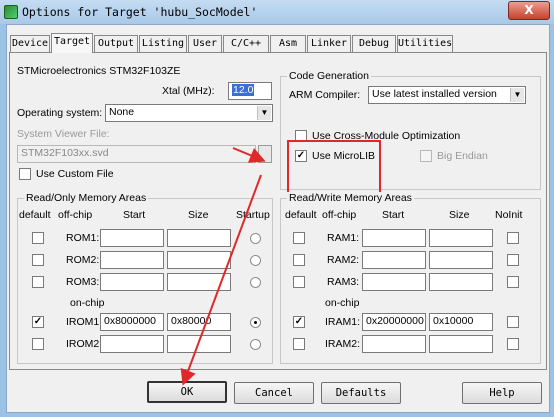 The image size is (554, 417). Describe the element at coordinates (221, 280) in the screenshot. I see `arrow-to-ok` at that location.